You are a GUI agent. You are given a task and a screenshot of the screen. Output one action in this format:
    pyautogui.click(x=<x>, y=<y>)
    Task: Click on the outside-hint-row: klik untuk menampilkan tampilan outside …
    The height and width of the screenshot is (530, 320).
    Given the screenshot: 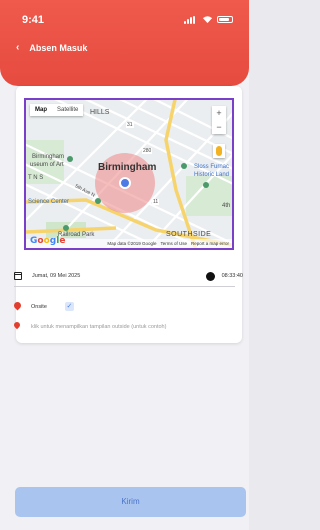 What is the action you would take?
    pyautogui.click(x=90, y=326)
    